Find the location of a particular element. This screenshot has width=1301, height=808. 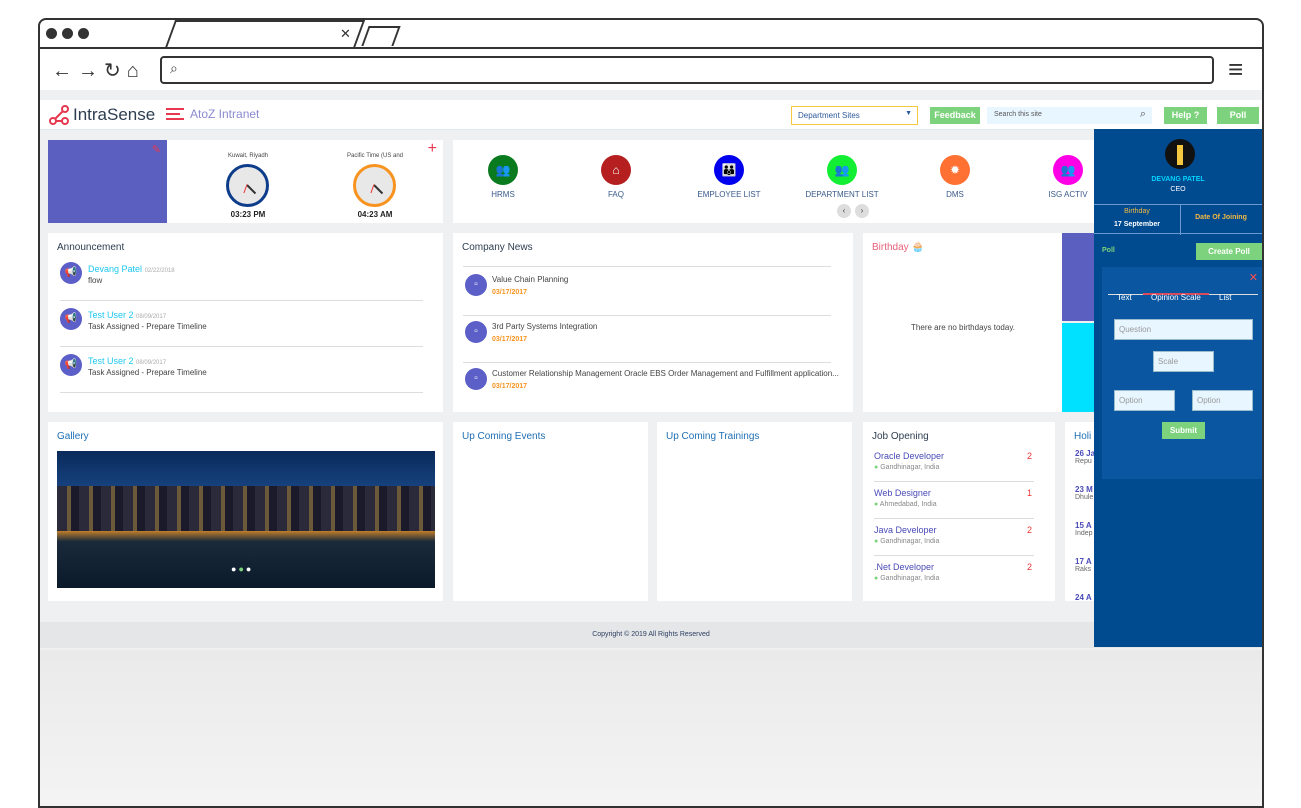

job-count: 1 is located at coordinates (1030, 493).